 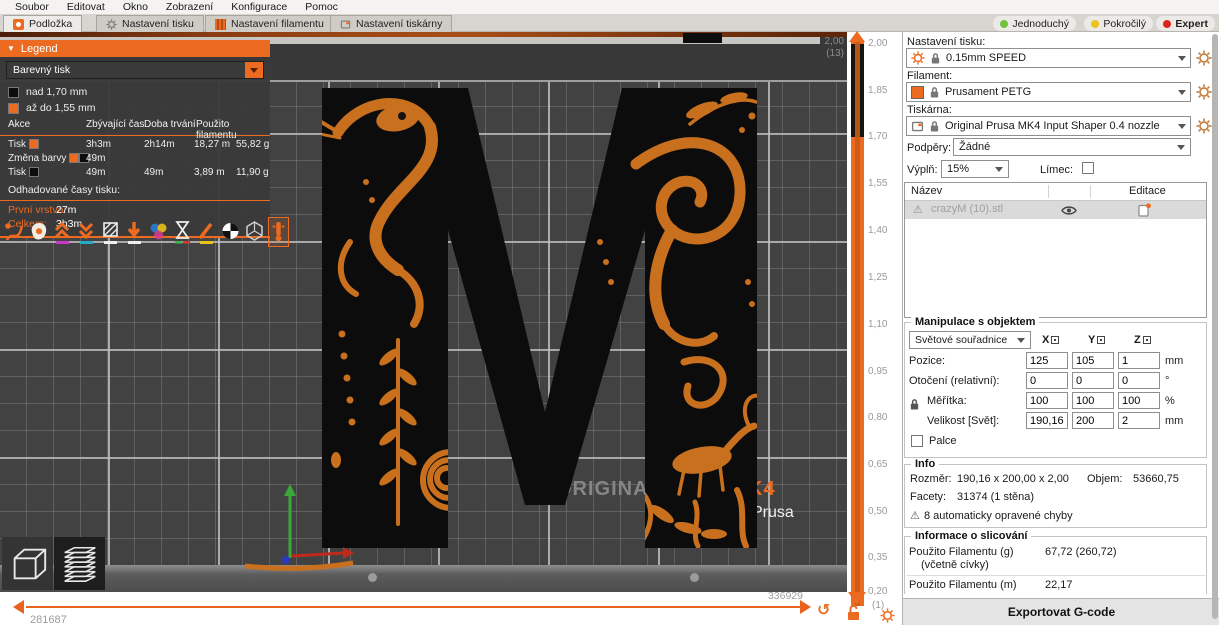 What do you see at coordinates (805, 607) in the screenshot?
I see `move-slider-right-arrow` at bounding box center [805, 607].